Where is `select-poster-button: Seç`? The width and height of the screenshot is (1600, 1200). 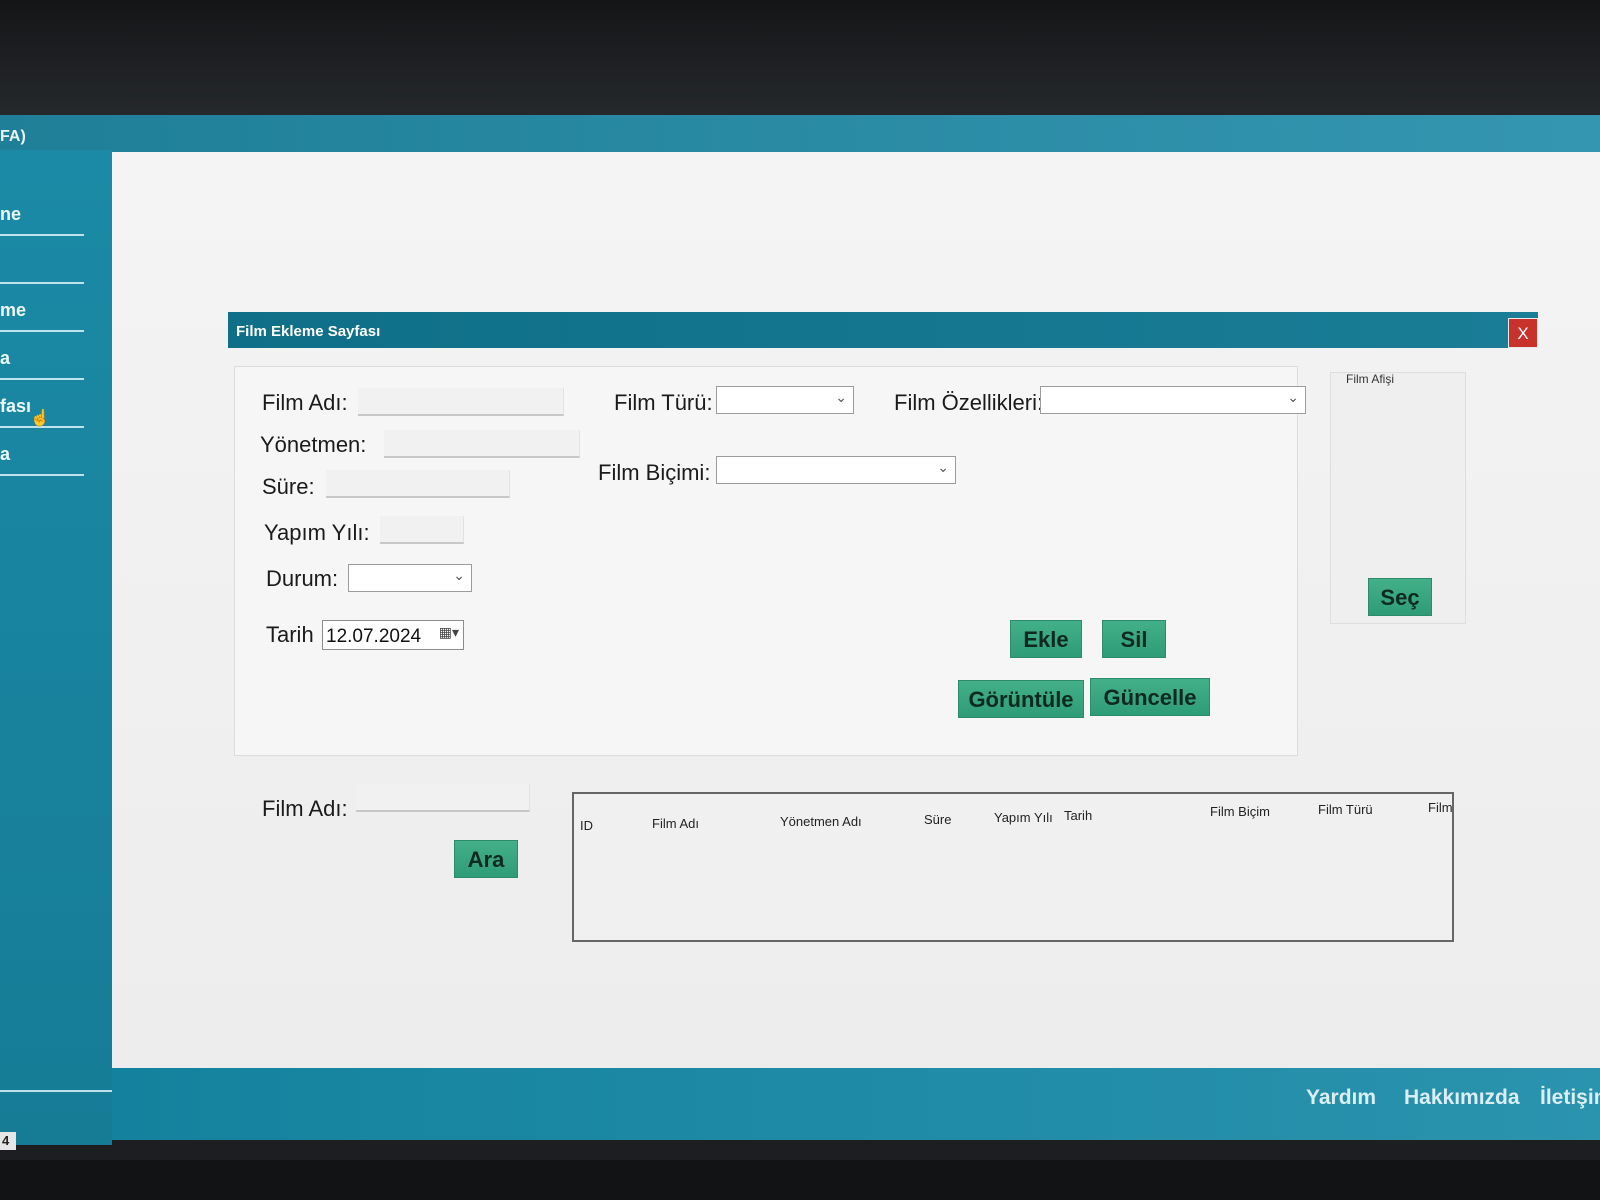 select-poster-button: Seç is located at coordinates (1400, 597).